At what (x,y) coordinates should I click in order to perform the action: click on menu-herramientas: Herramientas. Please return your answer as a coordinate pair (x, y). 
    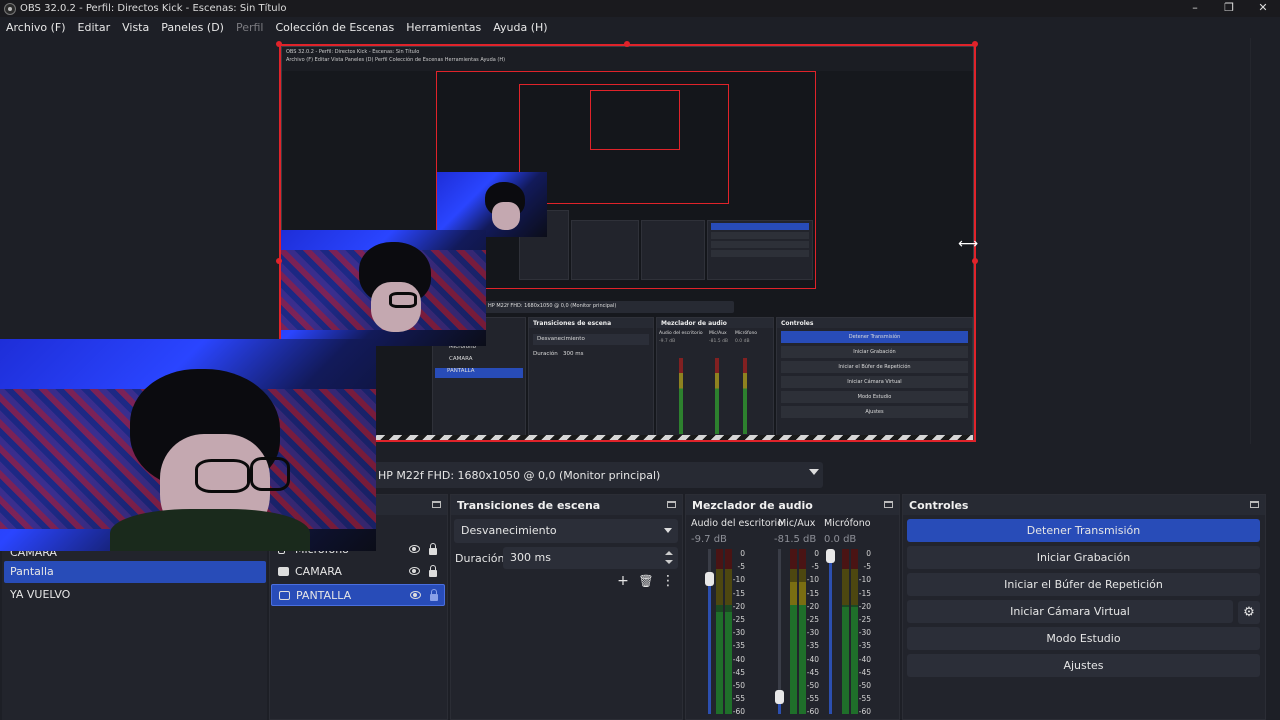
    Looking at the image, I should click on (443, 27).